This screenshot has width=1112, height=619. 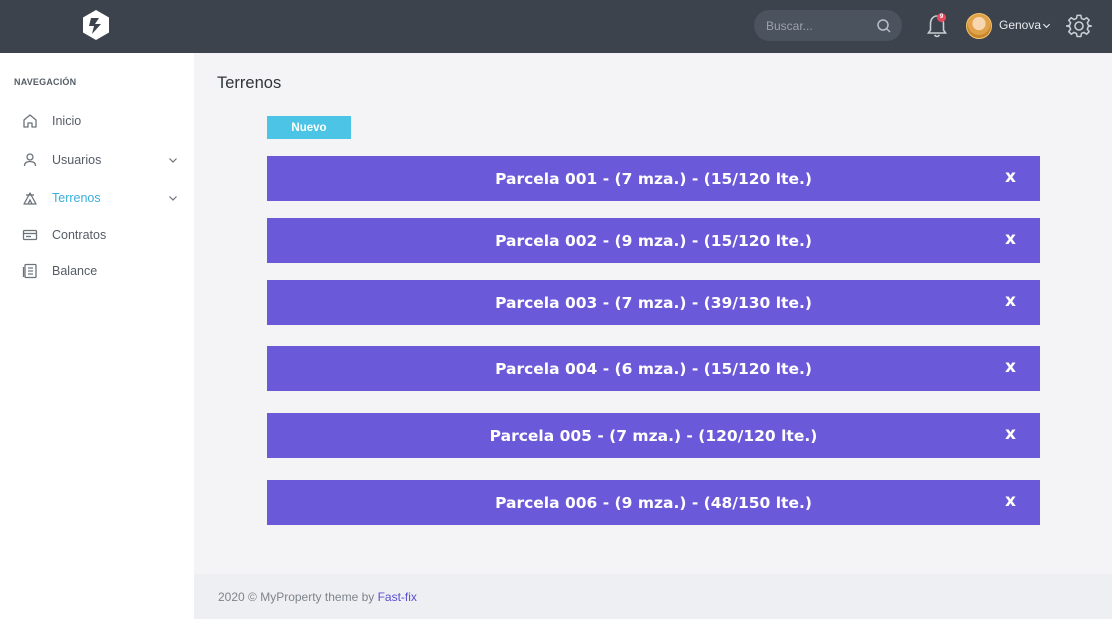 What do you see at coordinates (77, 160) in the screenshot?
I see `sidebar-item-label: Usuarios` at bounding box center [77, 160].